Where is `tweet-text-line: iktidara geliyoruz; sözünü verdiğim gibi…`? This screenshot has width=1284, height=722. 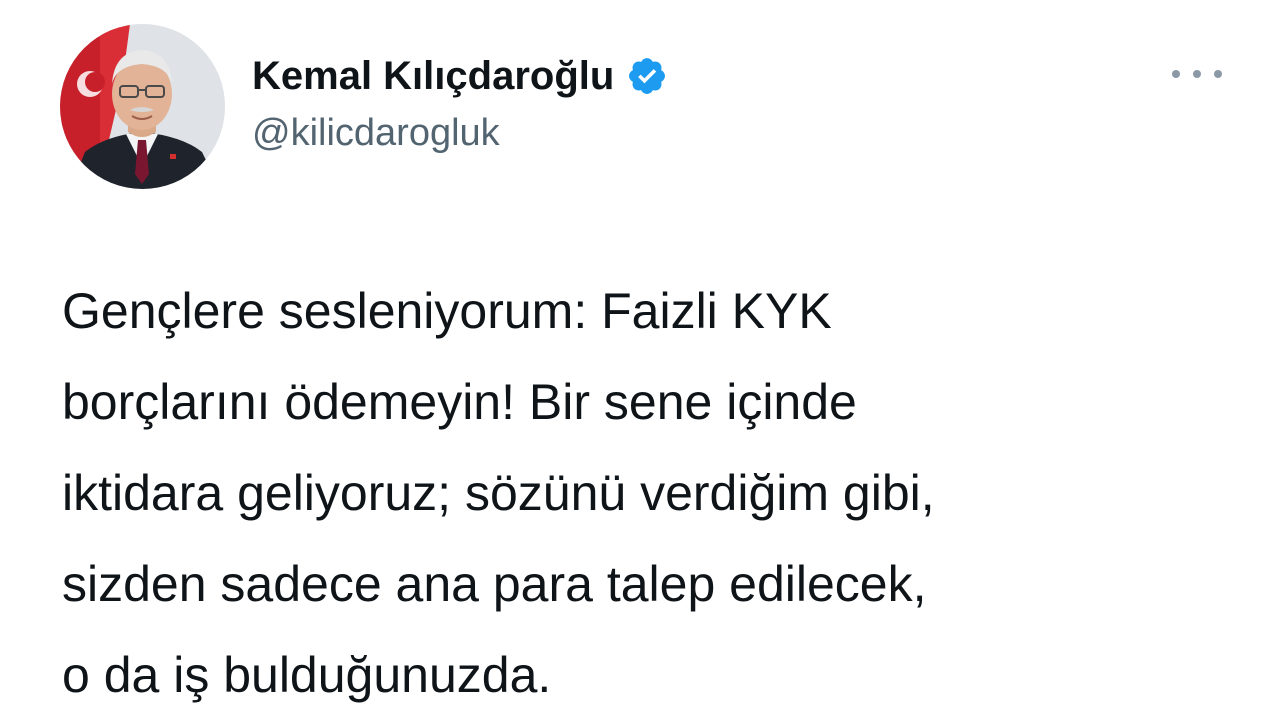
tweet-text-line: iktidara geliyoruz; sözünü verdiğim gibi… is located at coordinates (498, 493).